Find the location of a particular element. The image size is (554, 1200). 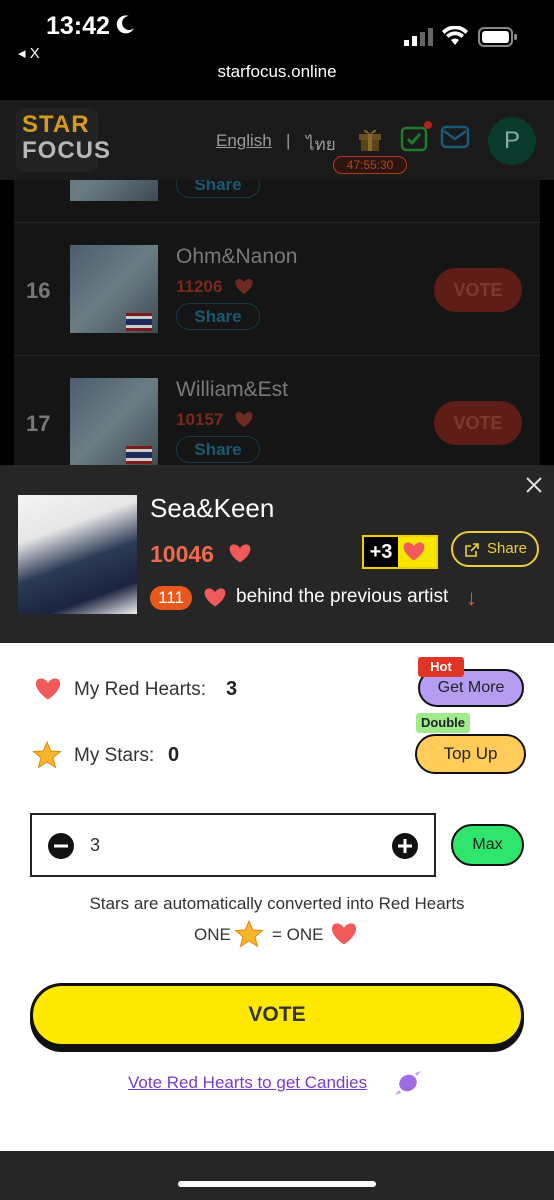

artist-name: Sea&Keen is located at coordinates (212, 508).